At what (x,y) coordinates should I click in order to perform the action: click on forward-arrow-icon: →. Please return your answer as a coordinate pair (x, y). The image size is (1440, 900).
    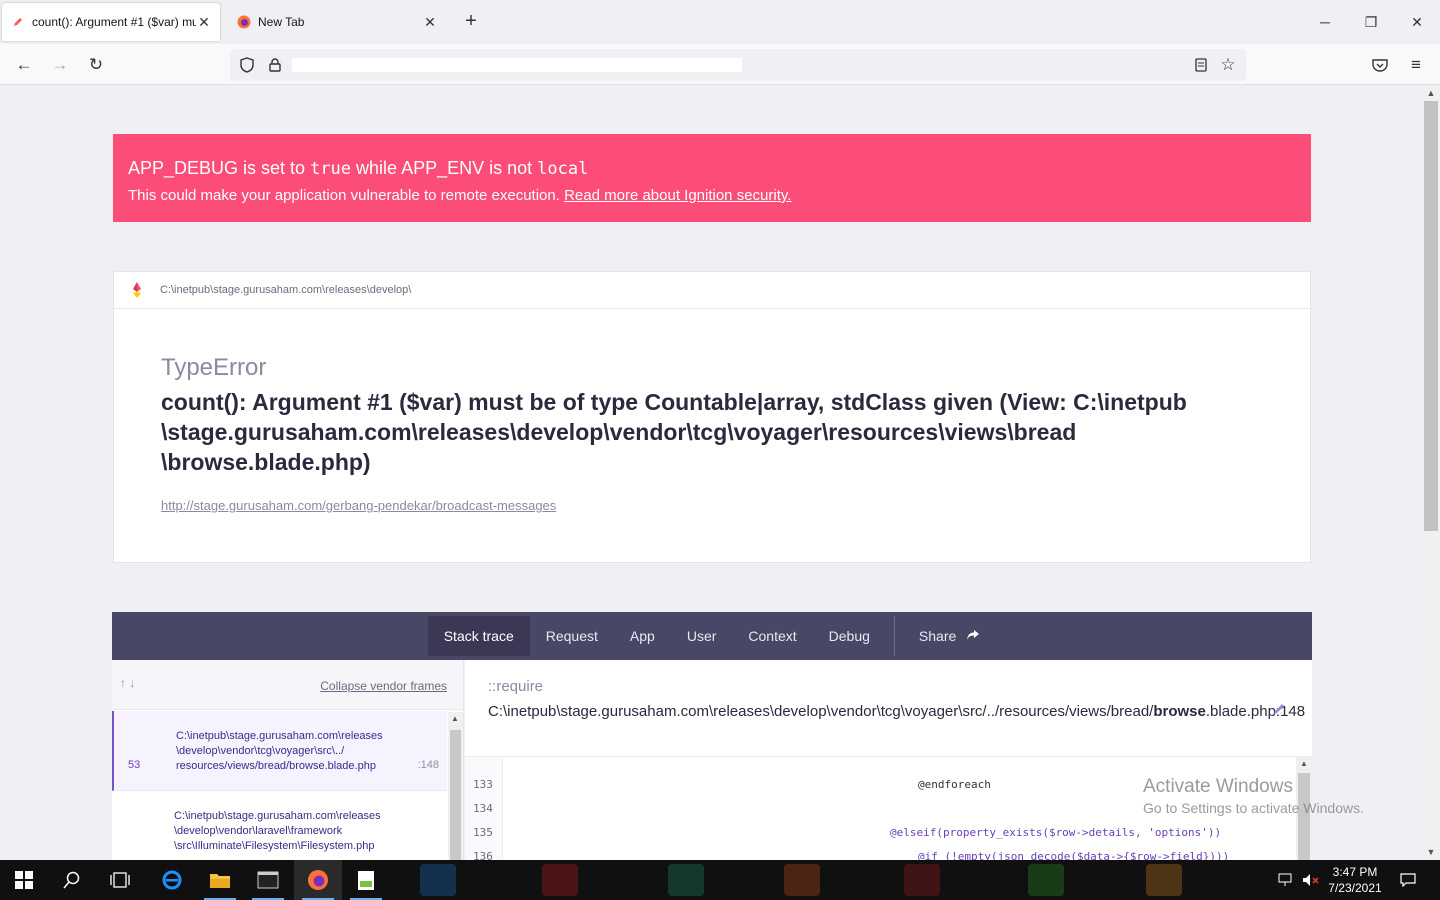
    Looking at the image, I should click on (60, 65).